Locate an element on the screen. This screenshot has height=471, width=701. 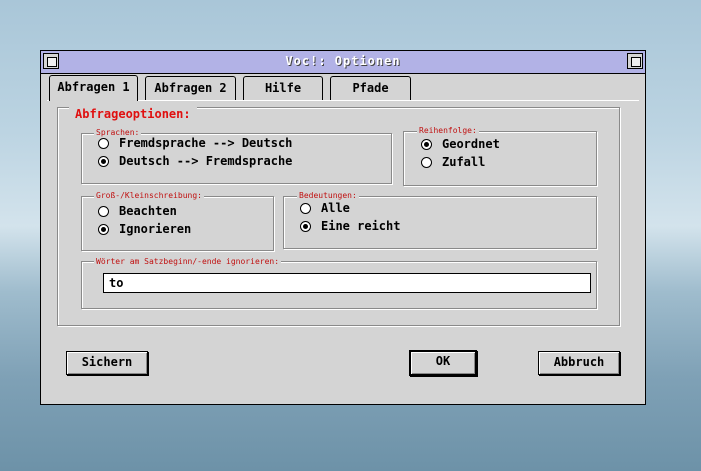
radio-ignorieren: Ignorieren is located at coordinates (144, 229).